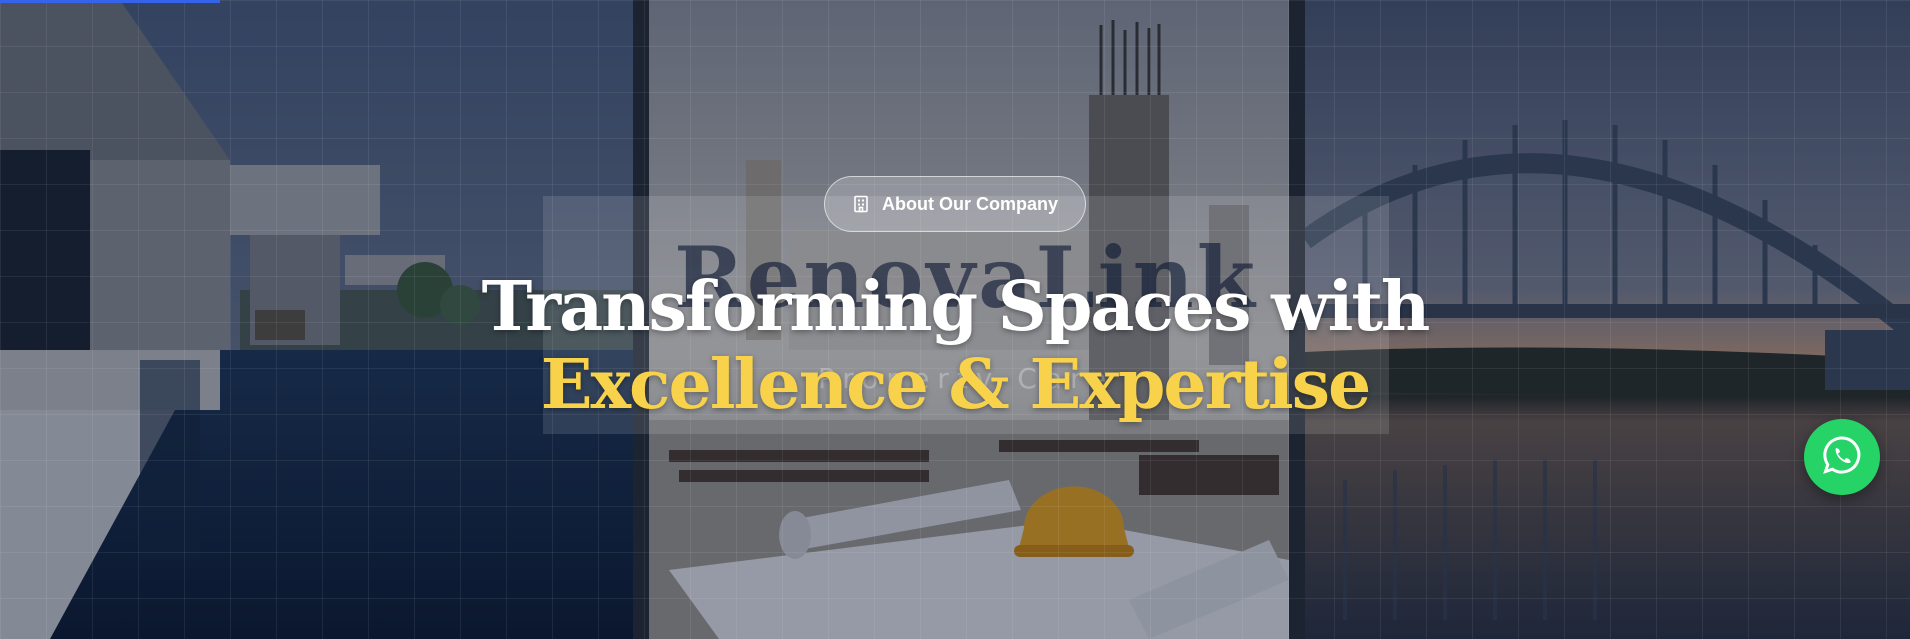 This screenshot has height=639, width=1910. I want to click on badge-label: About Our Company, so click(970, 203).